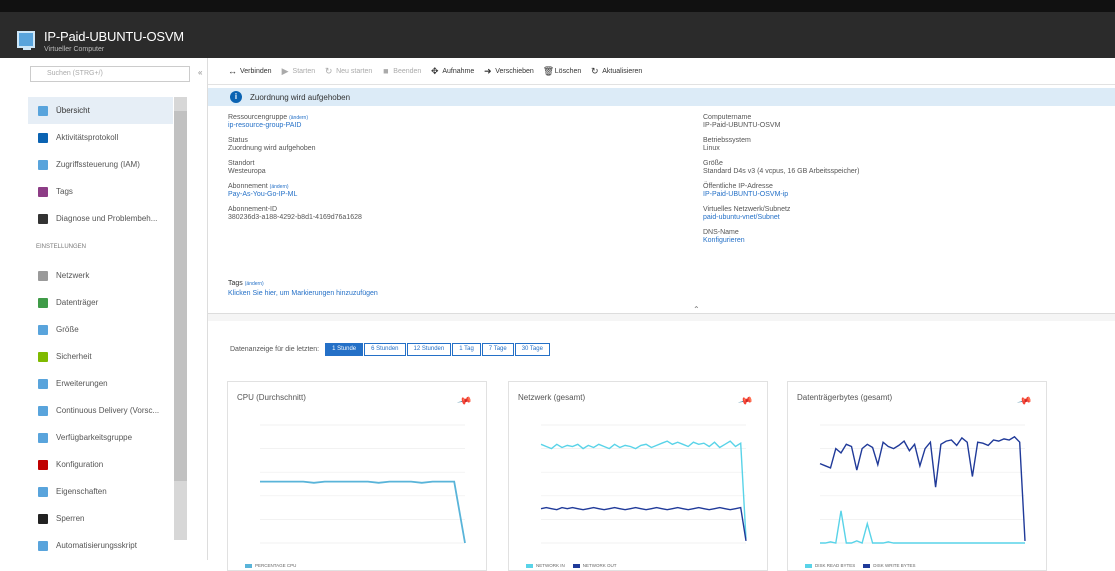 The image size is (1115, 571). What do you see at coordinates (552, 397) in the screenshot?
I see `chart-title: Netzwerk (gesamt)` at bounding box center [552, 397].